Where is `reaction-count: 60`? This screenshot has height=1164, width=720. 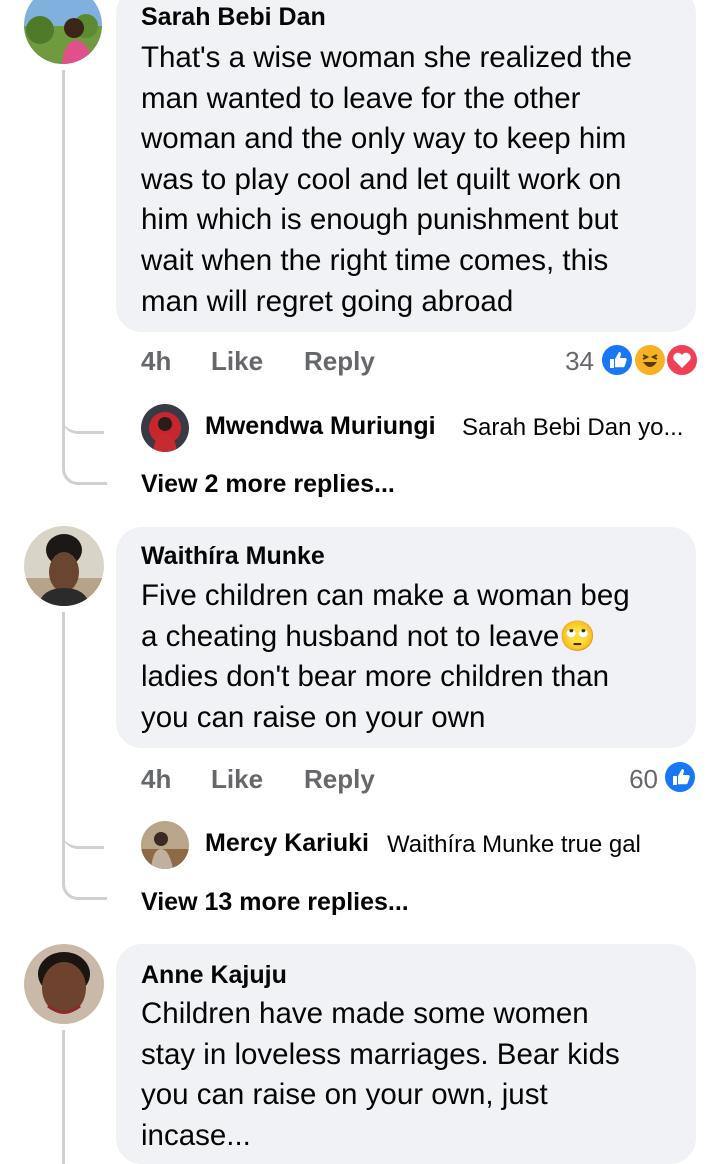 reaction-count: 60 is located at coordinates (632, 779).